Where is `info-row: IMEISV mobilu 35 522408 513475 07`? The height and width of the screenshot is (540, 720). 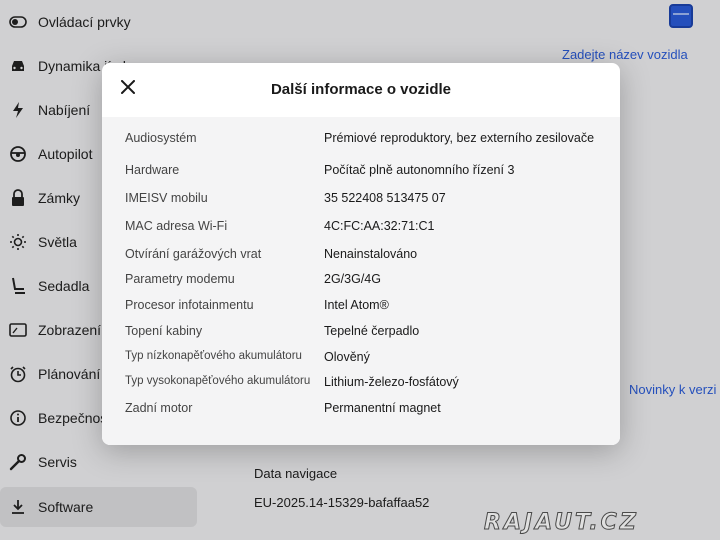 info-row: IMEISV mobilu 35 522408 513475 07 is located at coordinates (361, 202).